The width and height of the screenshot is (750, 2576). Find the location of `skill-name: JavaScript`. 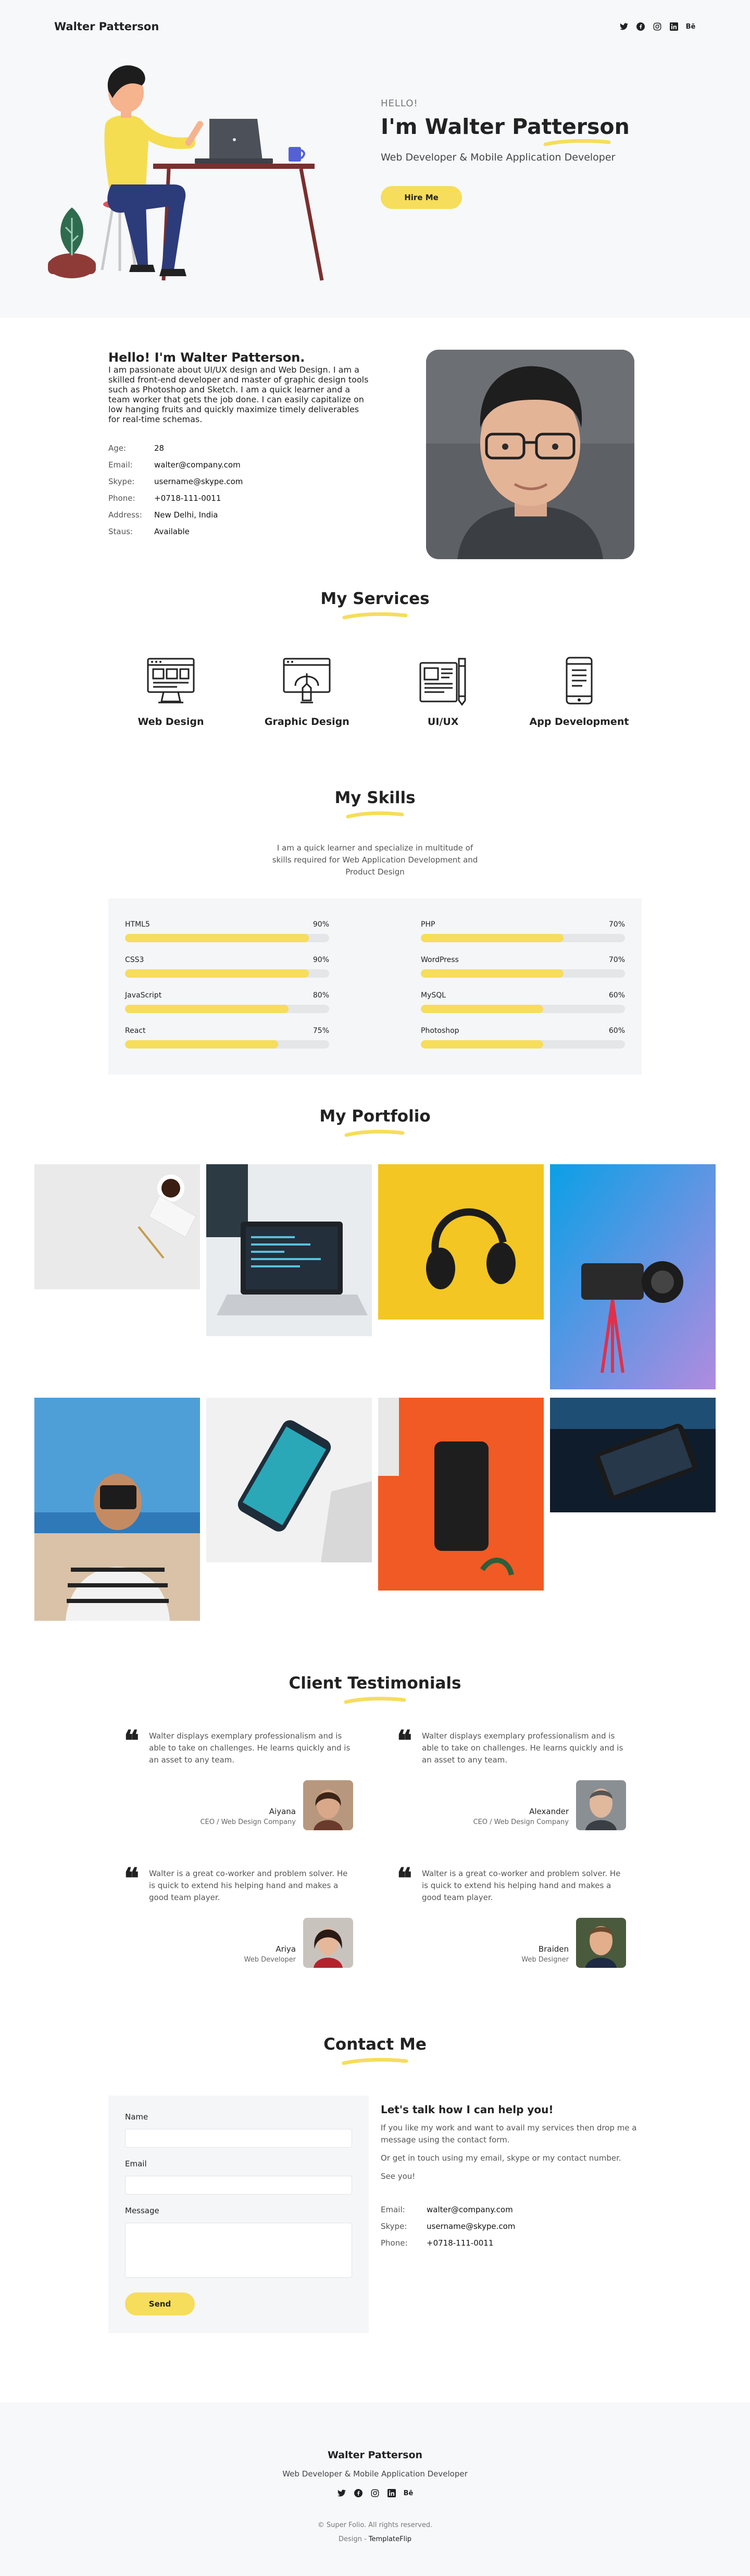

skill-name: JavaScript is located at coordinates (143, 995).